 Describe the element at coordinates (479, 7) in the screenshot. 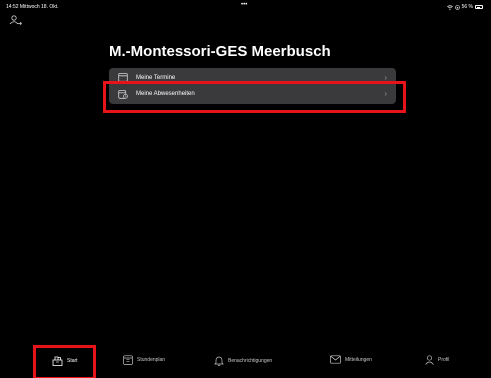

I see `battery-icon` at that location.